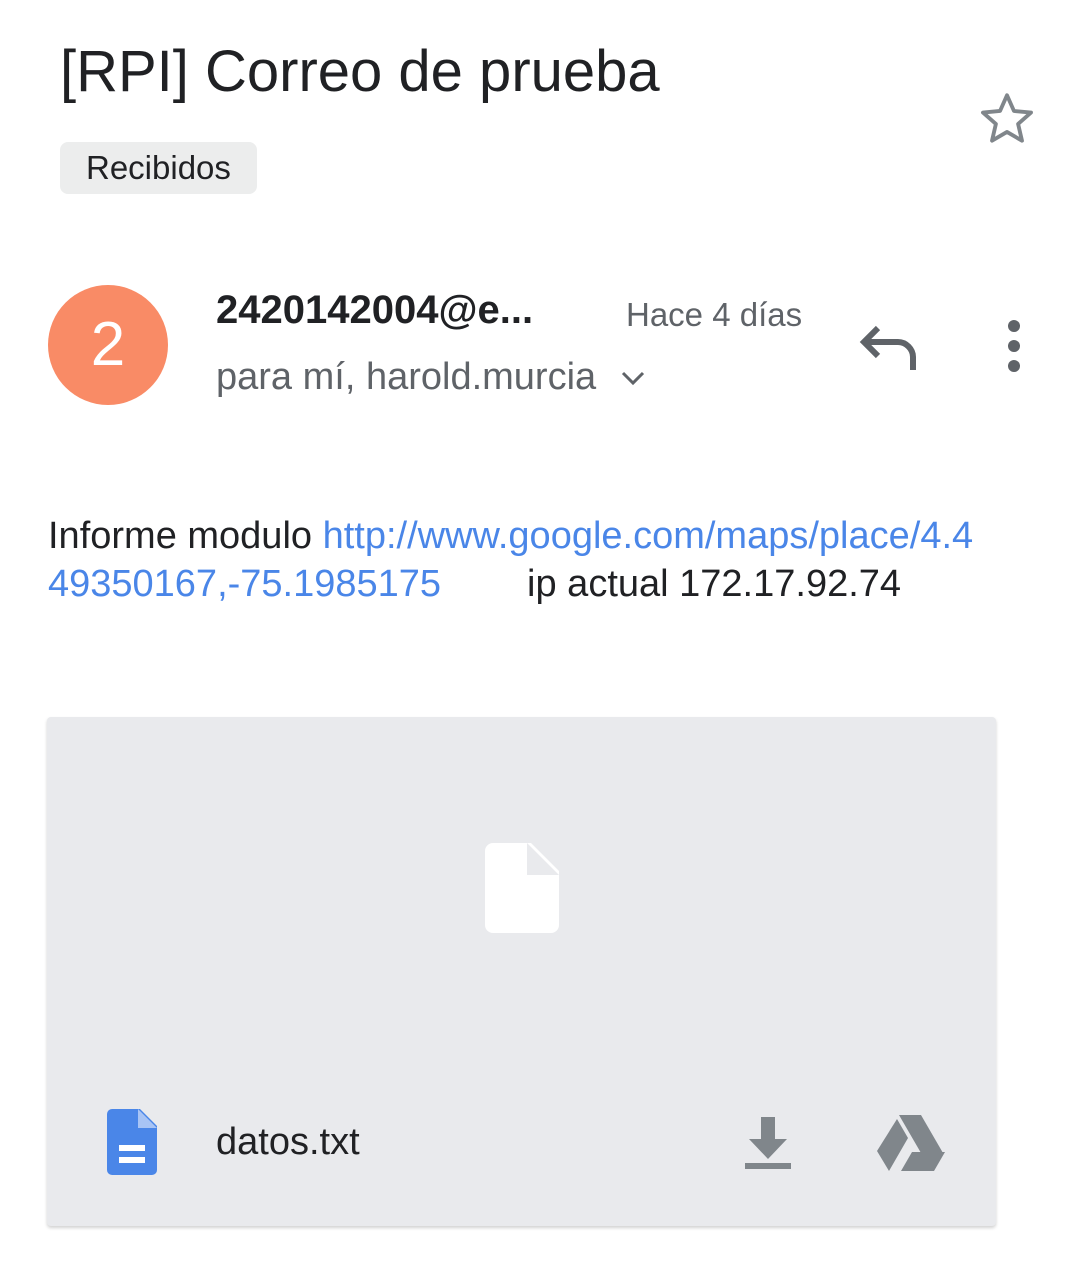 This screenshot has height=1276, width=1080. Describe the element at coordinates (598, 584) in the screenshot. I see `ip-label: ip actual` at that location.